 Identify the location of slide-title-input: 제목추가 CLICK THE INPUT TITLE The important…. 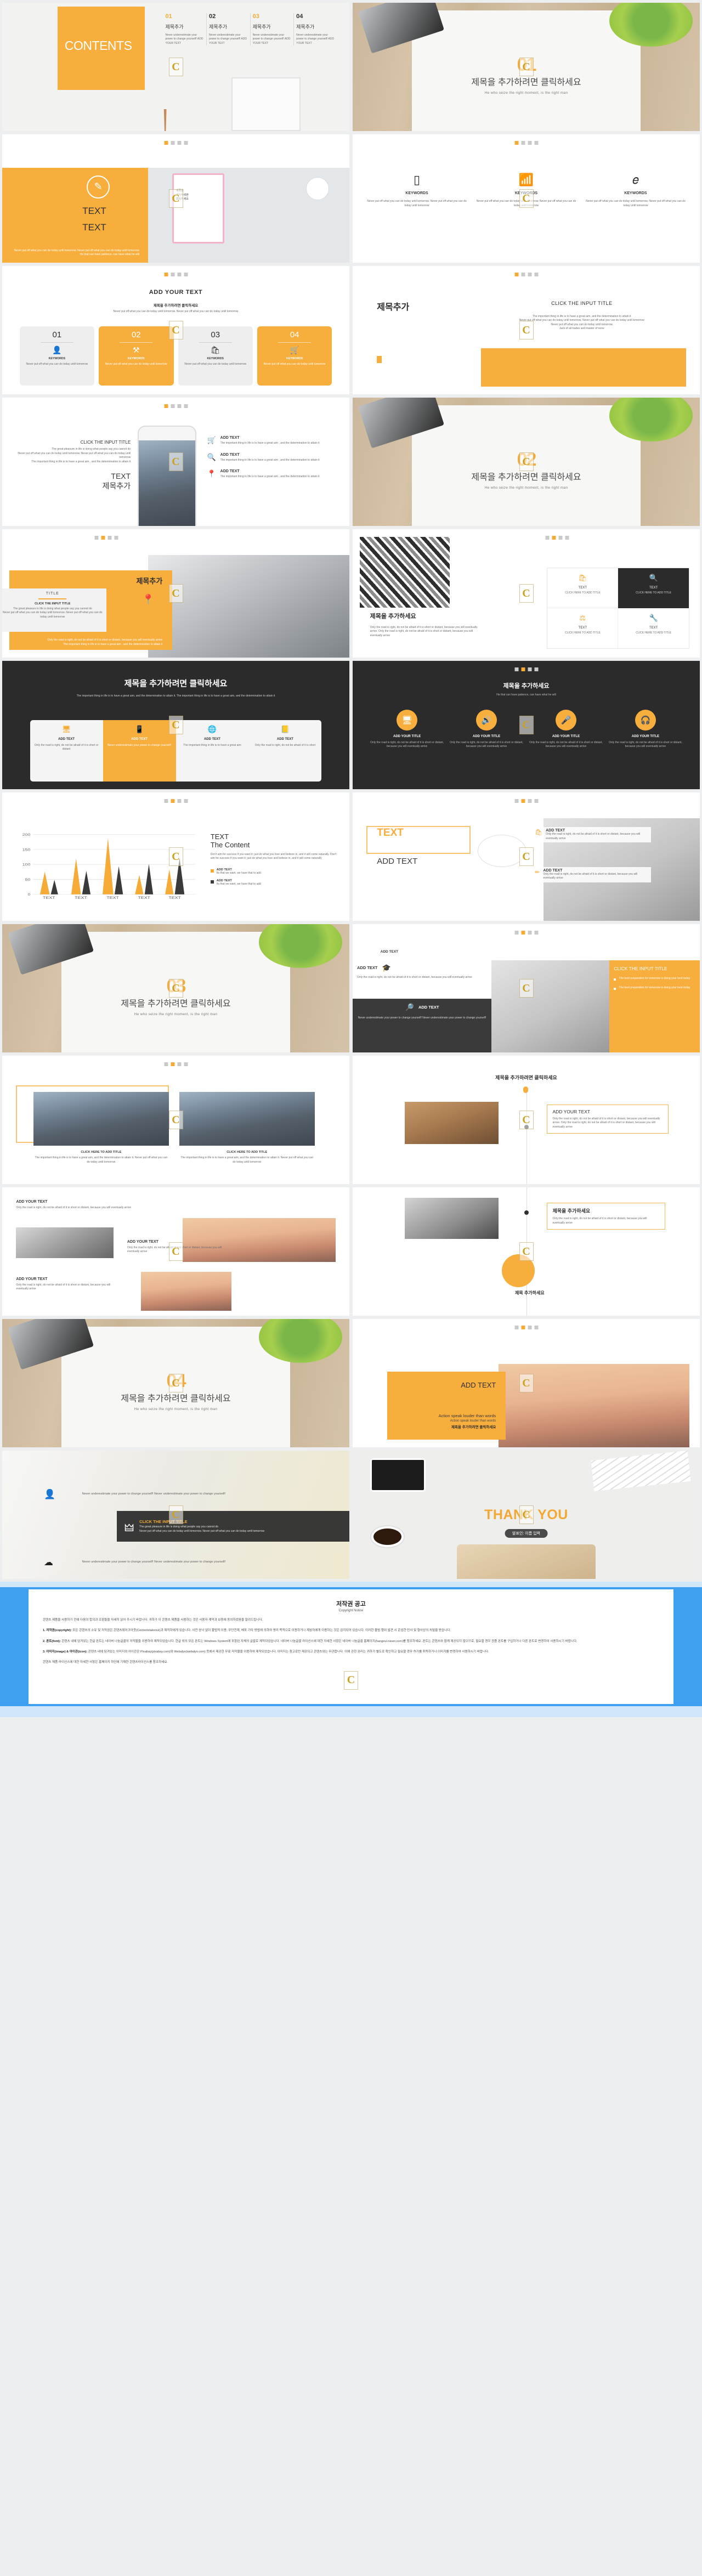
(526, 330).